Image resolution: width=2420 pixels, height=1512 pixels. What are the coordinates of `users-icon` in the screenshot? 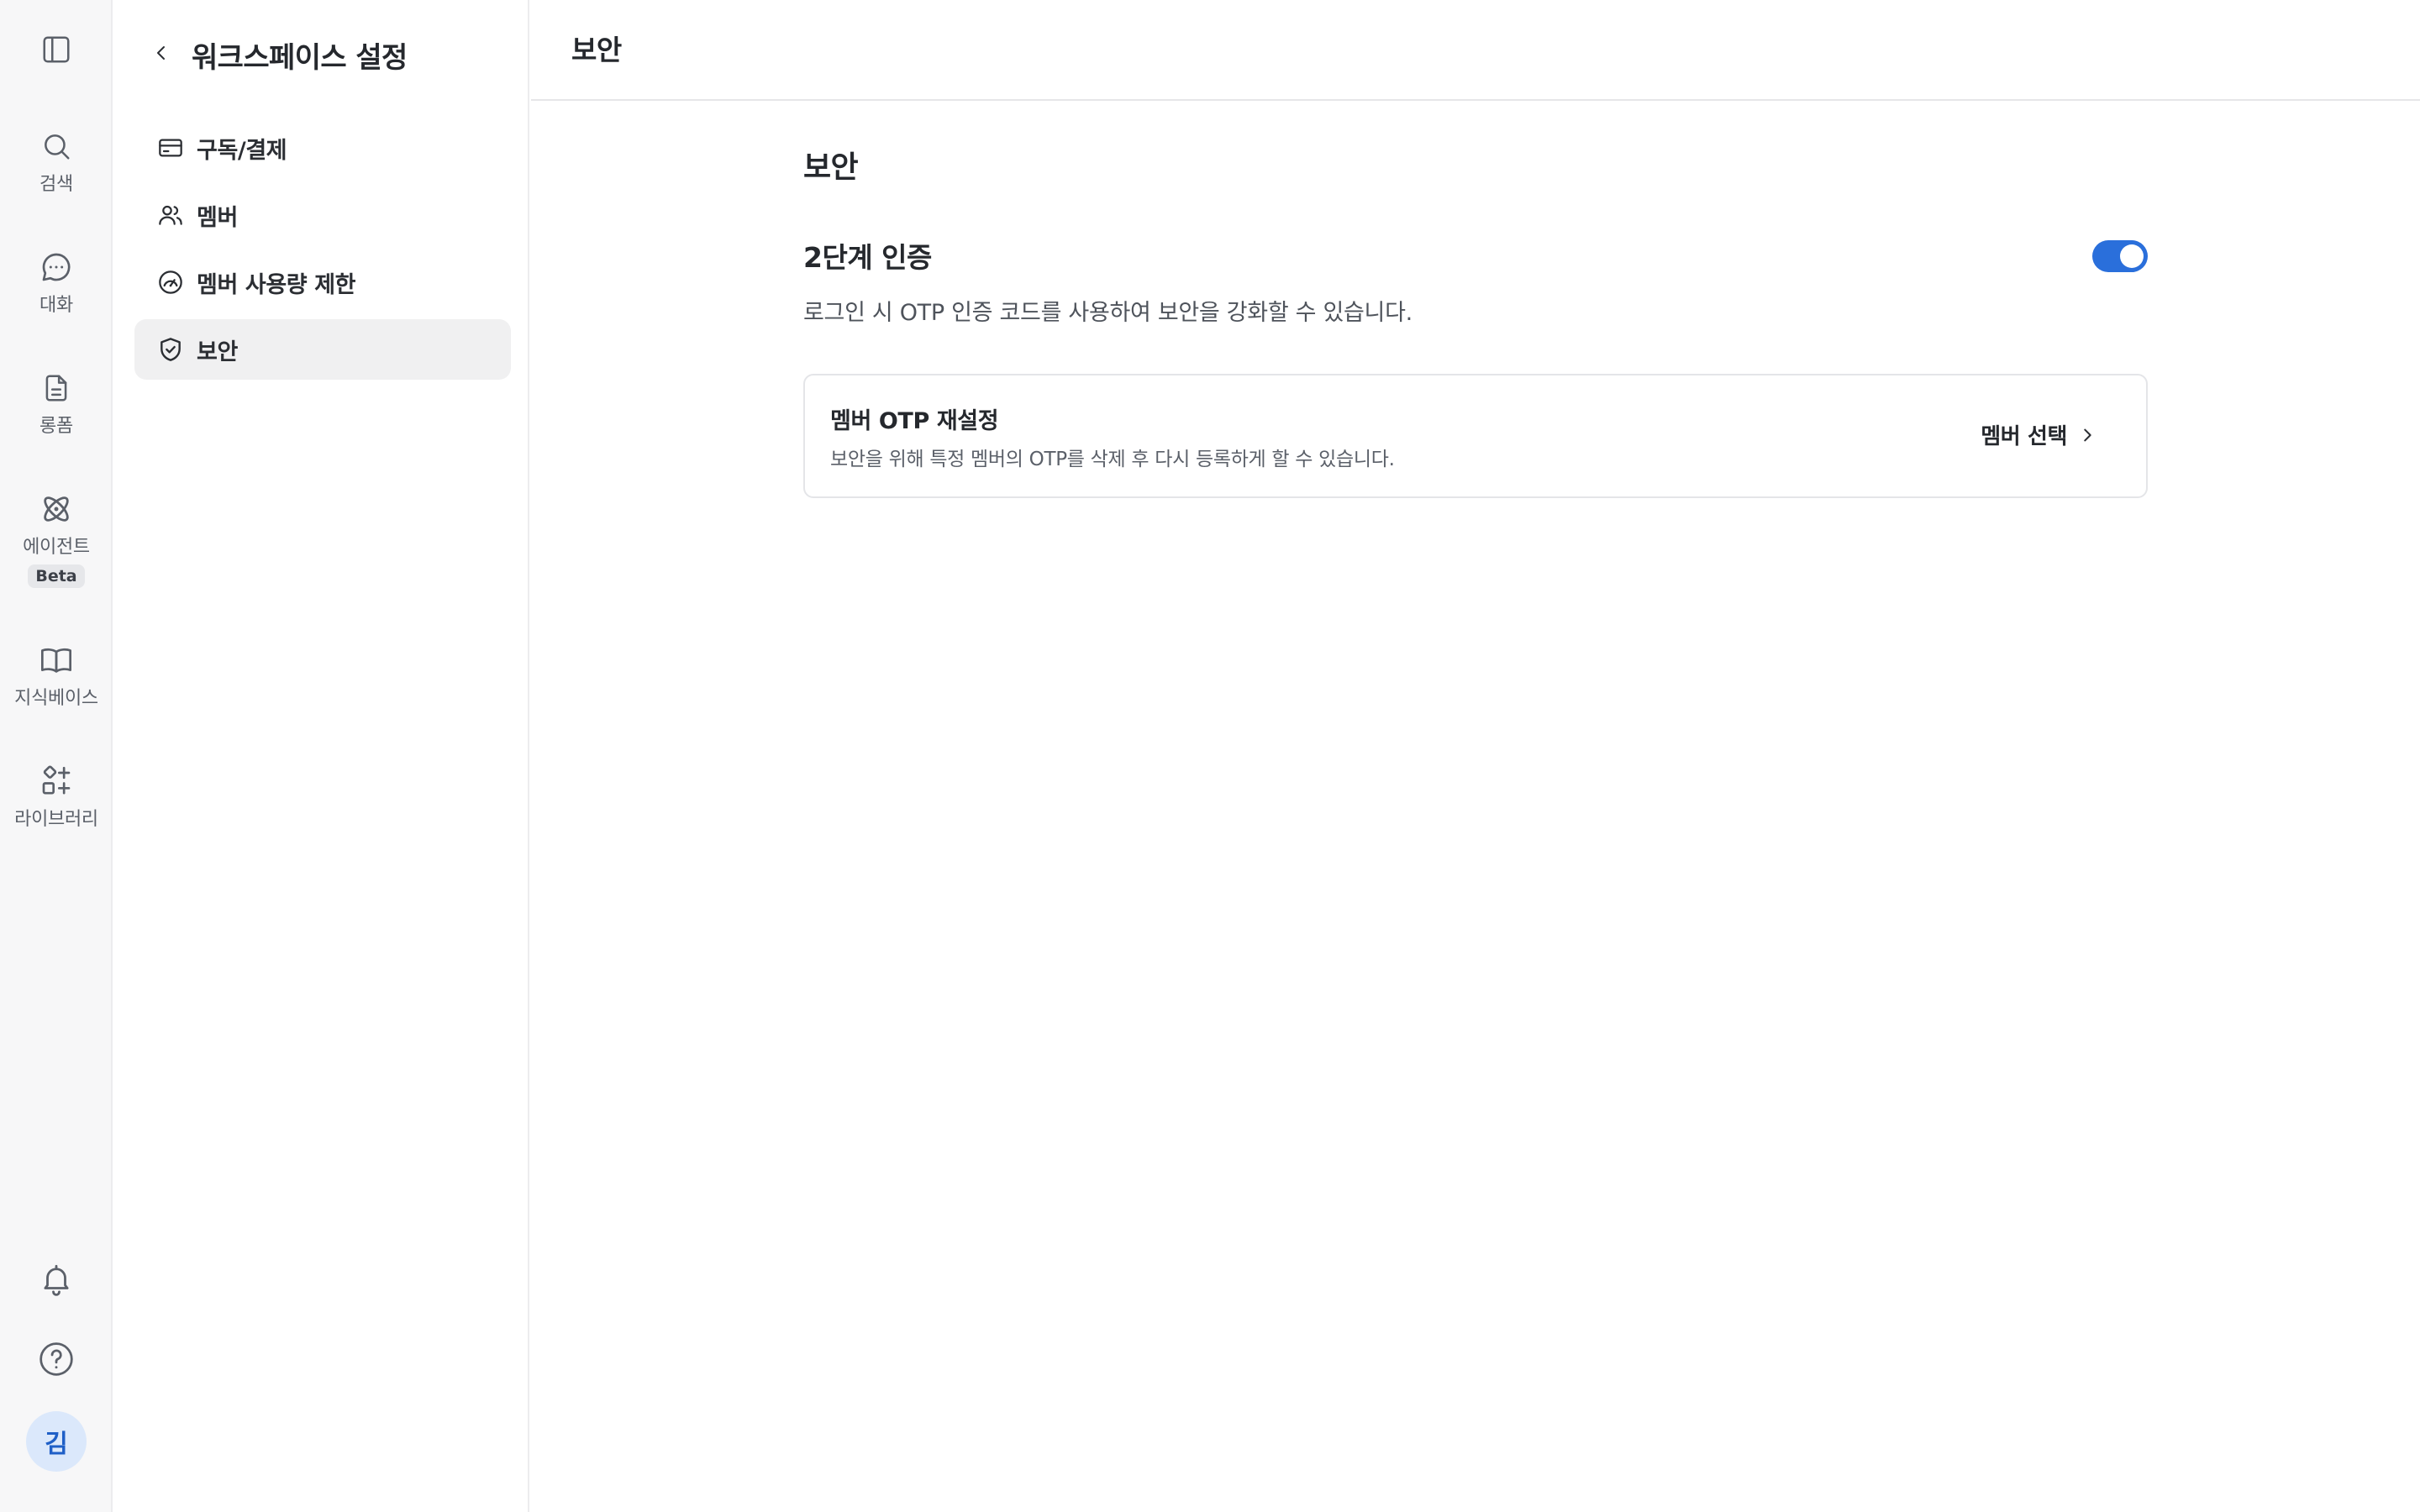 It's located at (170, 215).